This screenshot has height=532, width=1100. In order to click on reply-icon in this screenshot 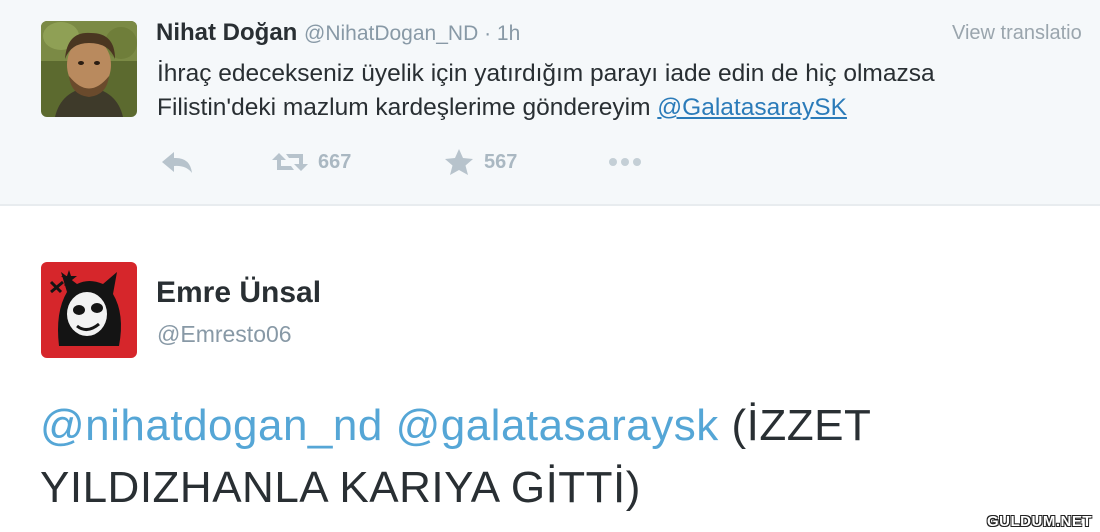, I will do `click(177, 162)`.